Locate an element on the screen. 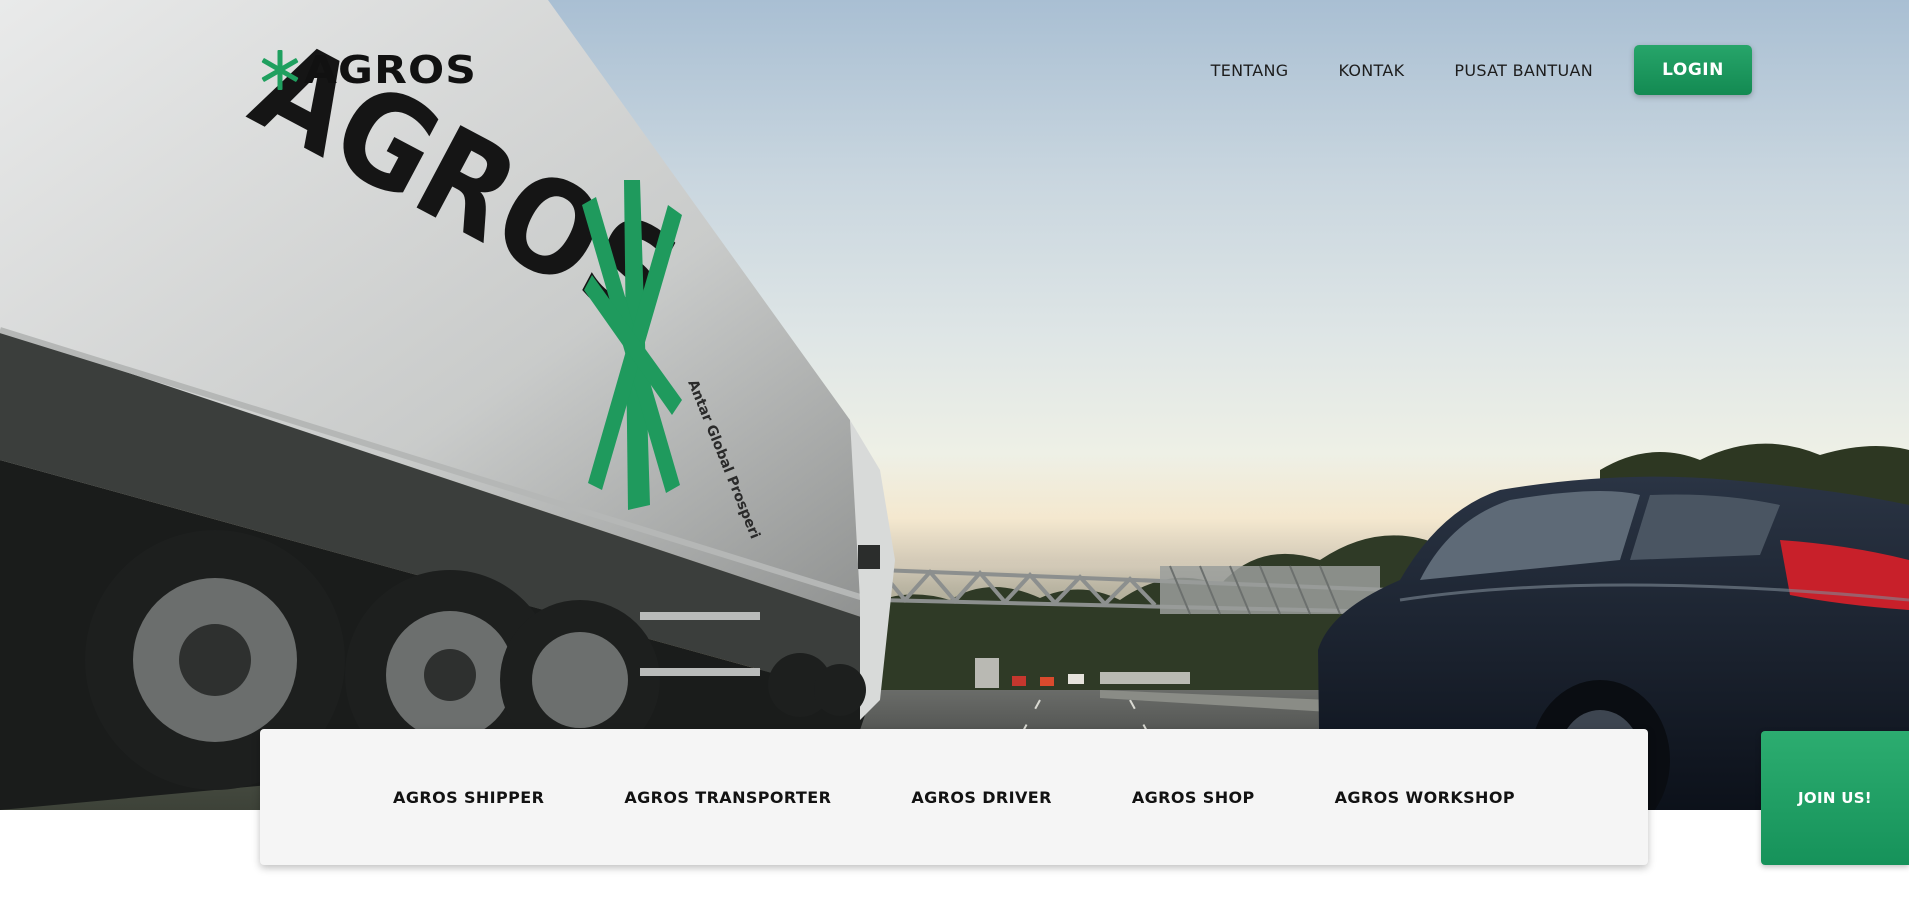 This screenshot has height=899, width=1909. nav-tentang: TENTANG is located at coordinates (1250, 70).